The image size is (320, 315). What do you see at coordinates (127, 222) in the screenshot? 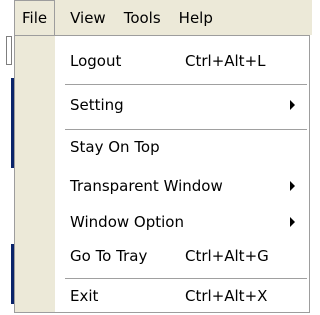
I see `menu-item-label: Window Option` at bounding box center [127, 222].